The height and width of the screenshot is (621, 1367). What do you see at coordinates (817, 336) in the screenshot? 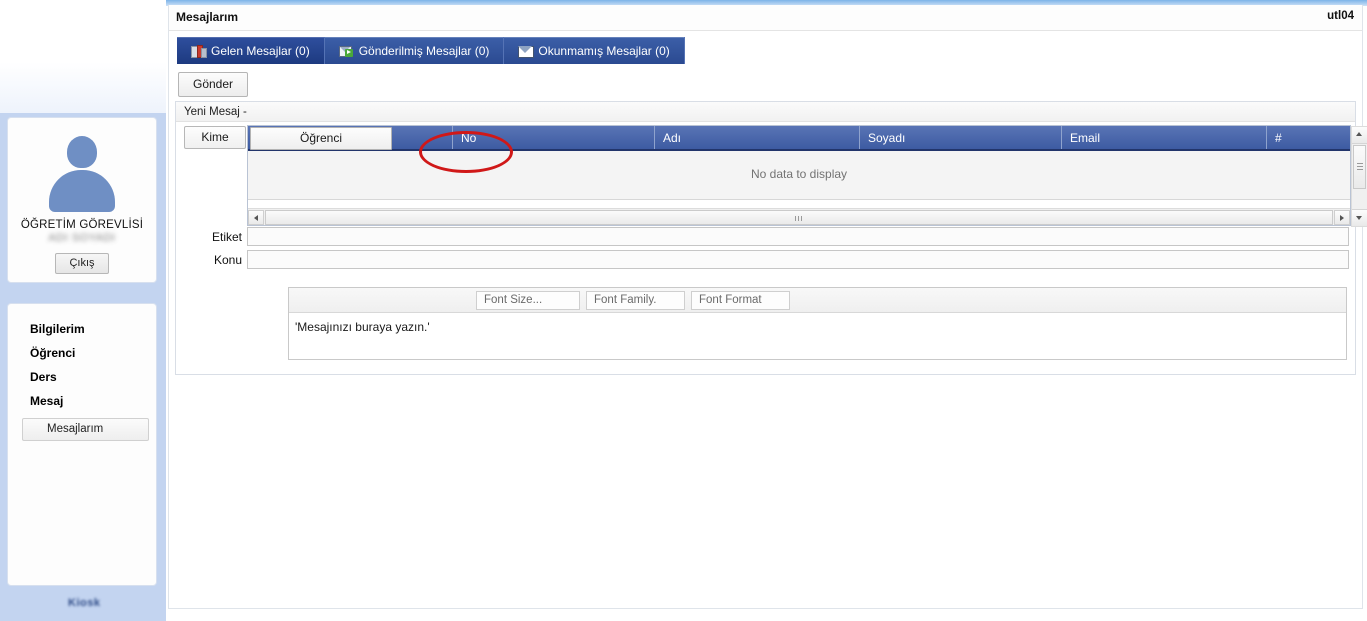
I see `message-body-input: 'Mesajınızı buraya yazın.'` at bounding box center [817, 336].